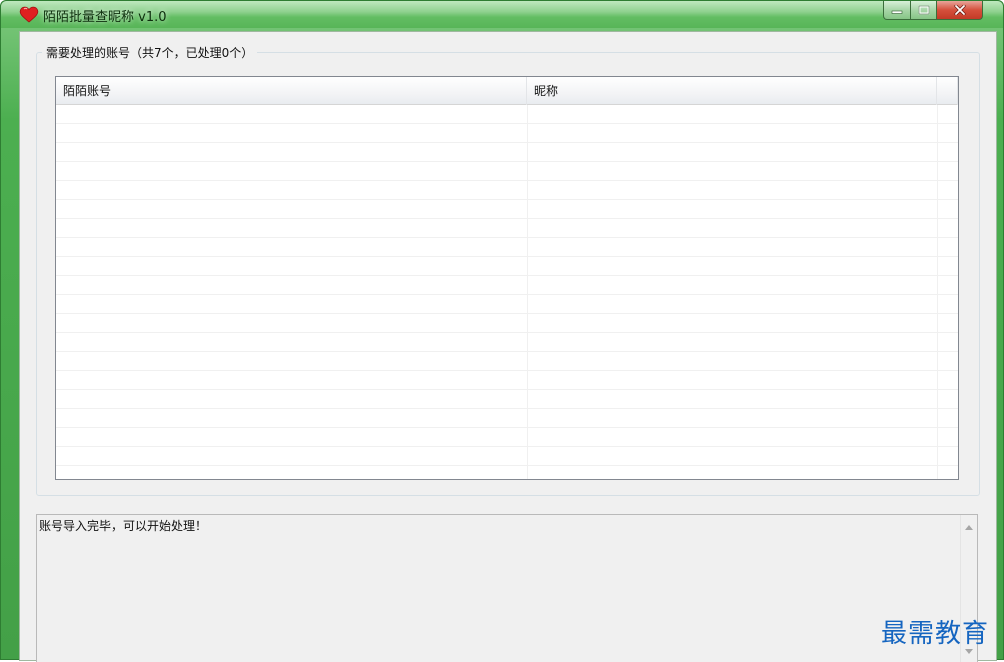  I want to click on listview-header: 陌陌账号 昵称, so click(507, 91).